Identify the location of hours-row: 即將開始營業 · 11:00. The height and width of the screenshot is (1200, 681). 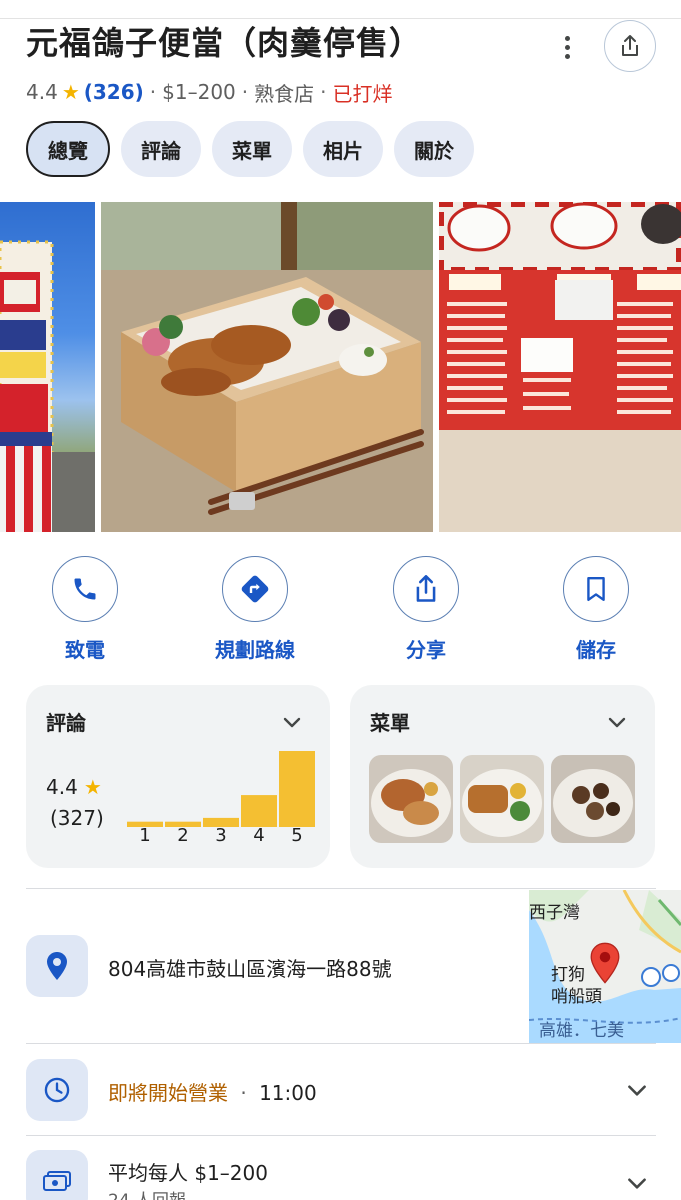
(212, 1091).